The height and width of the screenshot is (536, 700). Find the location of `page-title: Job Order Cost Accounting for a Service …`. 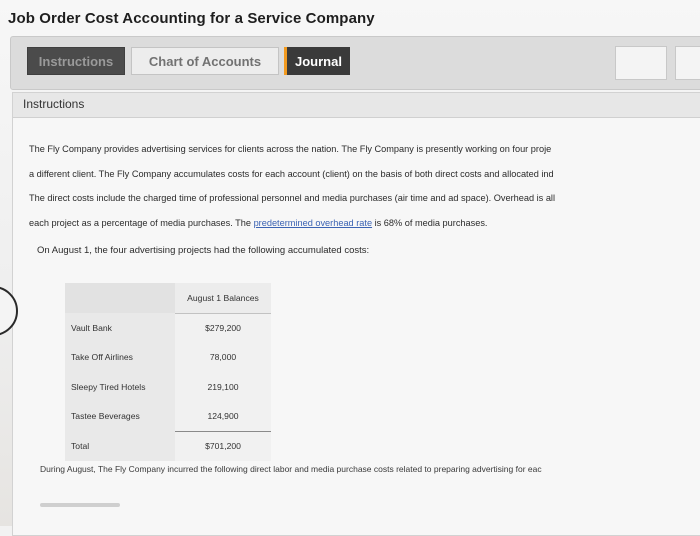

page-title: Job Order Cost Accounting for a Service … is located at coordinates (191, 18).